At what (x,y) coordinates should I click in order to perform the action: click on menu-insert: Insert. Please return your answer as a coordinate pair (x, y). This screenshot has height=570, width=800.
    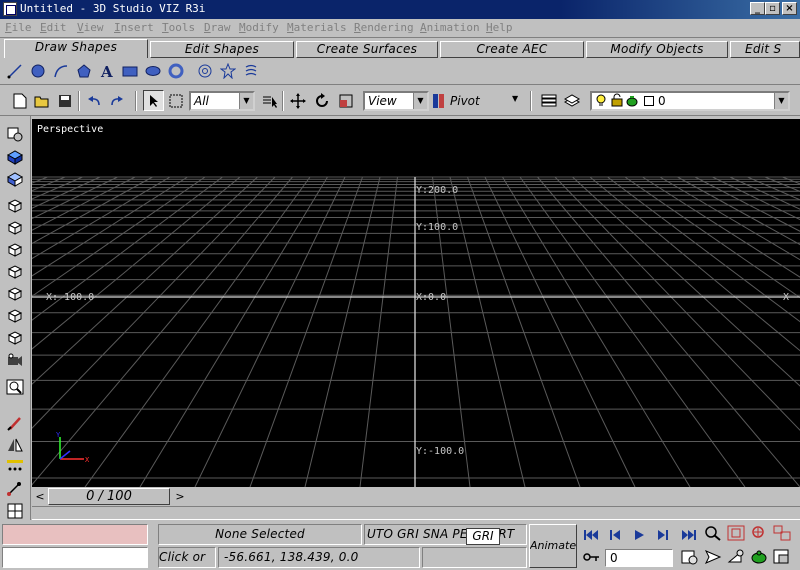
    Looking at the image, I should click on (134, 27).